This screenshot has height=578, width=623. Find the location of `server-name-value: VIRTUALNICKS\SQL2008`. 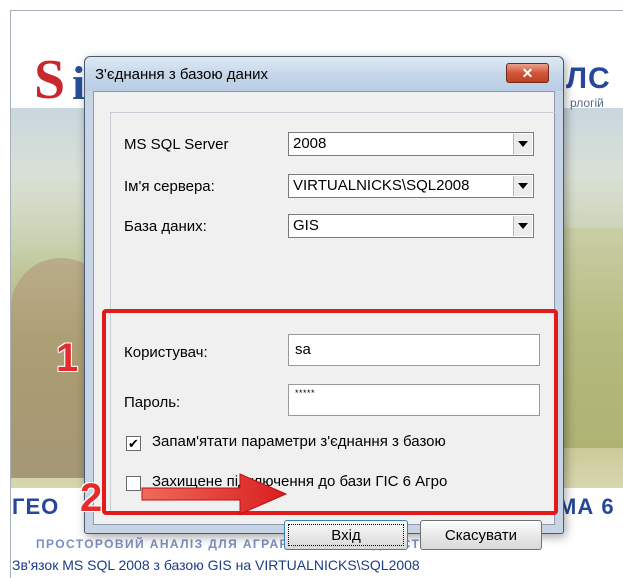

server-name-value: VIRTUALNICKS\SQL2008 is located at coordinates (381, 185).